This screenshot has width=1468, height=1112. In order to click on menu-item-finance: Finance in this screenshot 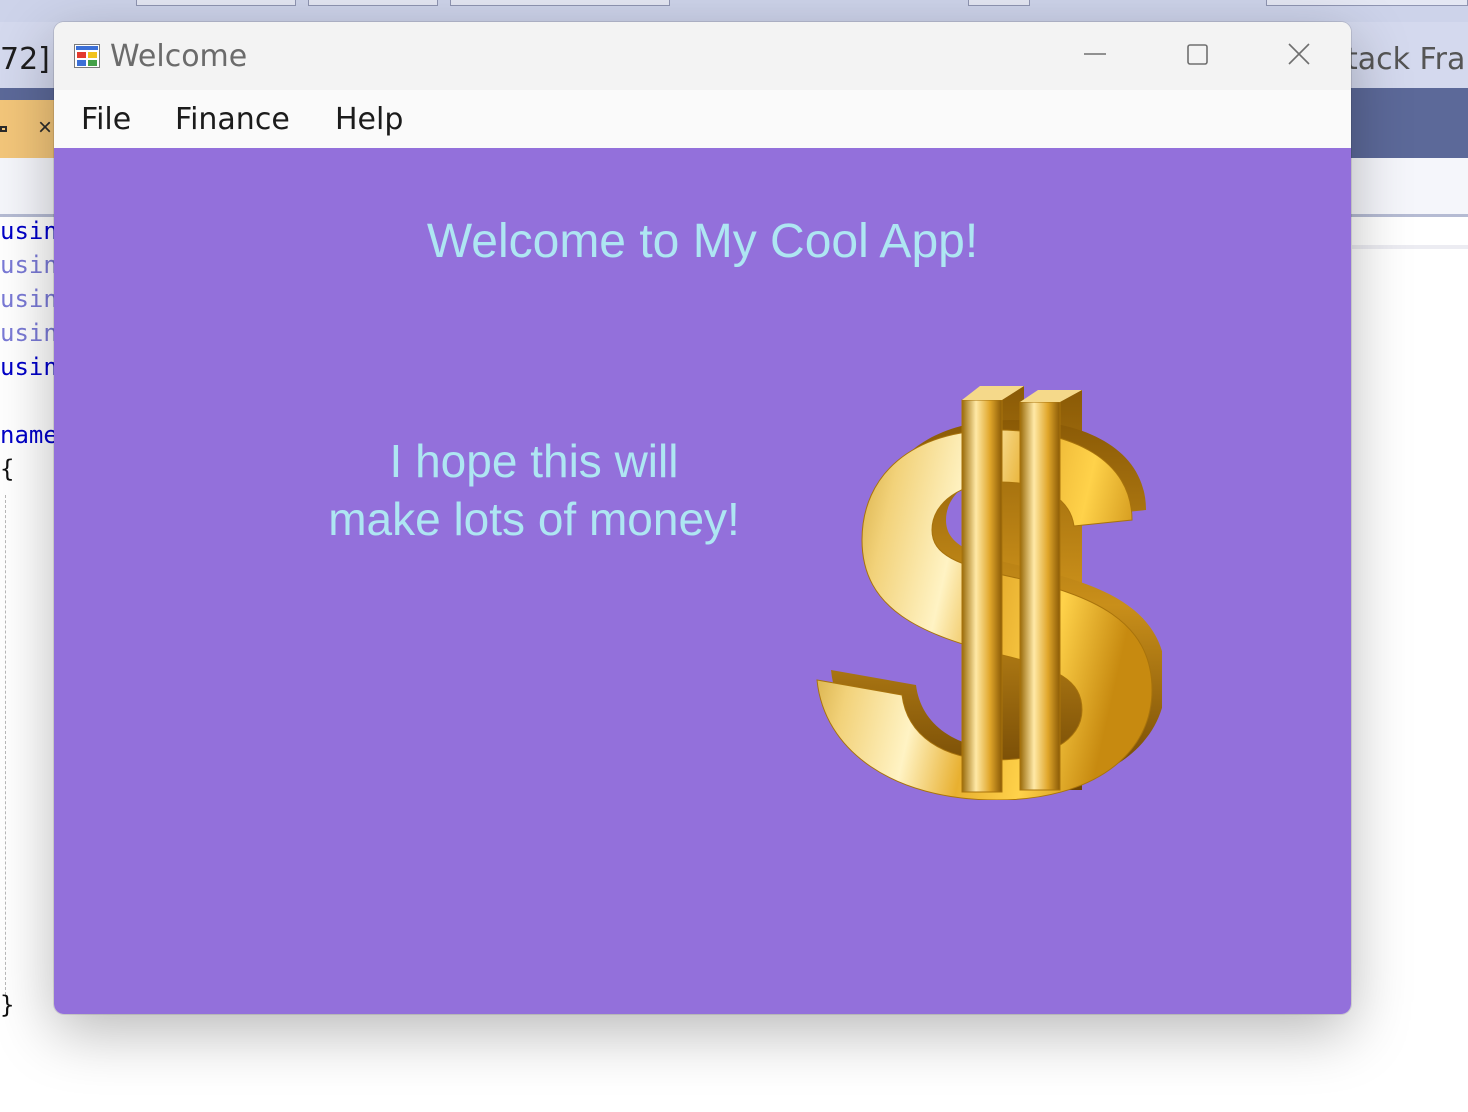, I will do `click(232, 119)`.